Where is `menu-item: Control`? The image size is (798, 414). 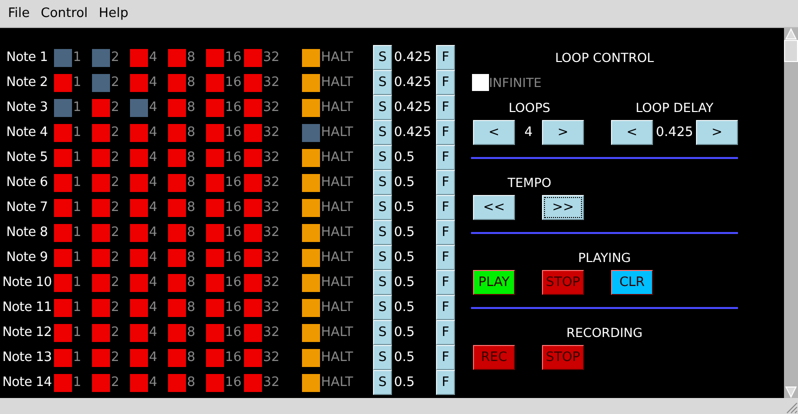
menu-item: Control is located at coordinates (64, 13).